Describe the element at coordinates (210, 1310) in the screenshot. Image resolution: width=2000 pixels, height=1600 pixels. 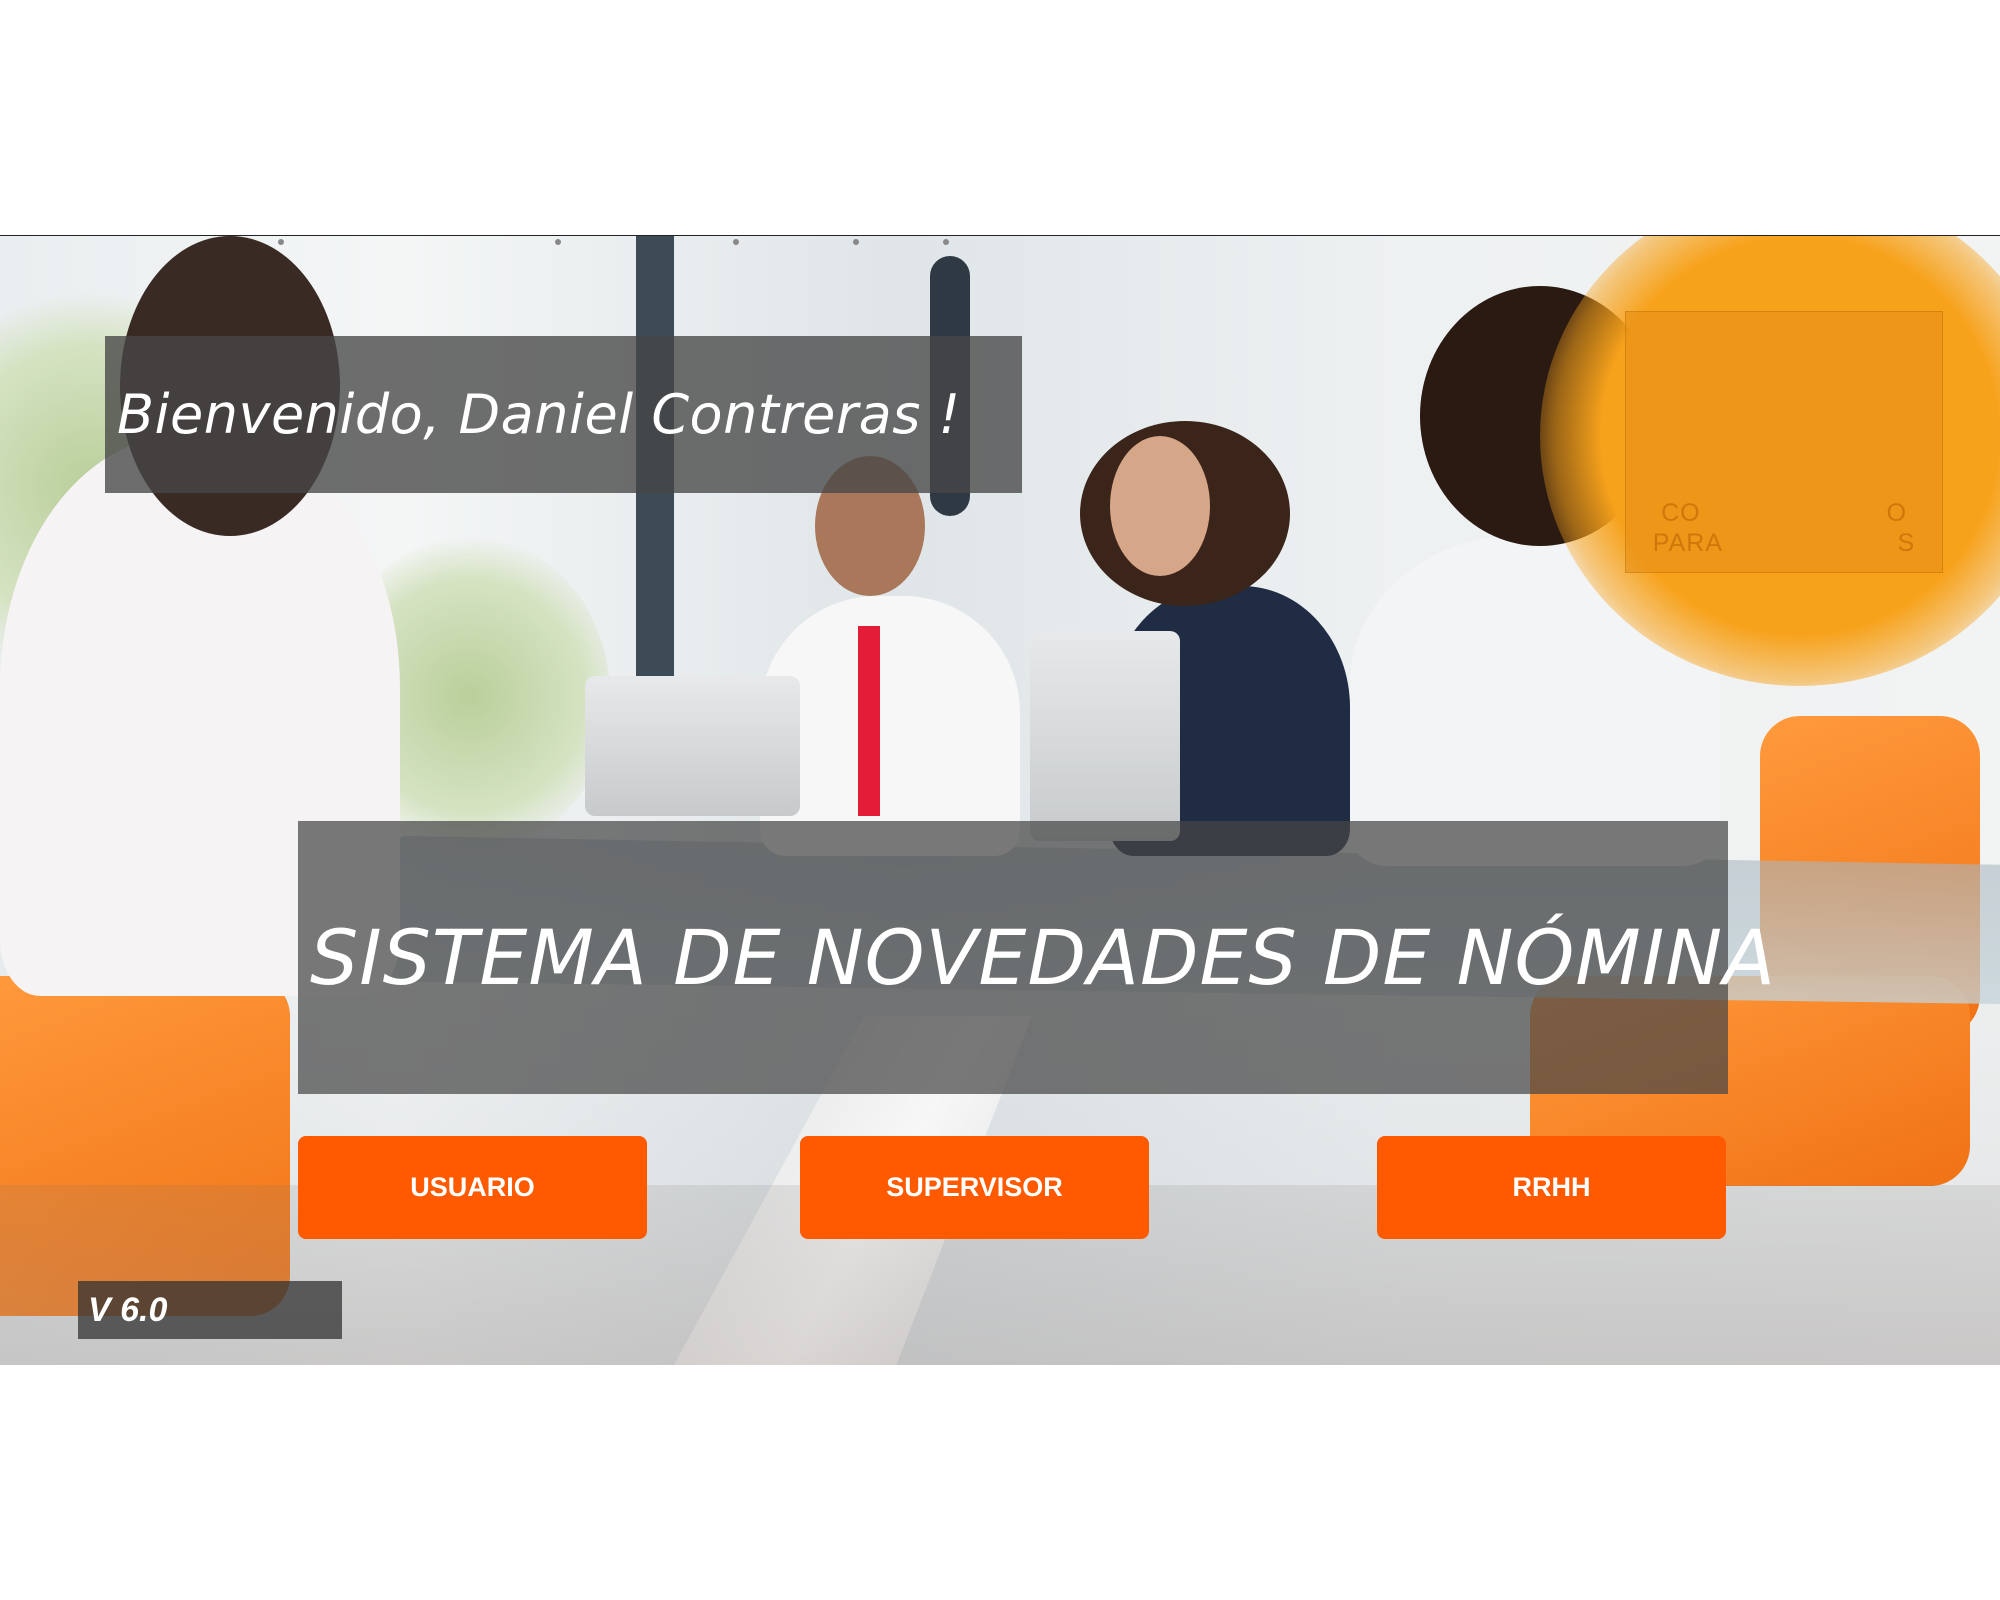
I see `version-badge: V 6.0` at that location.